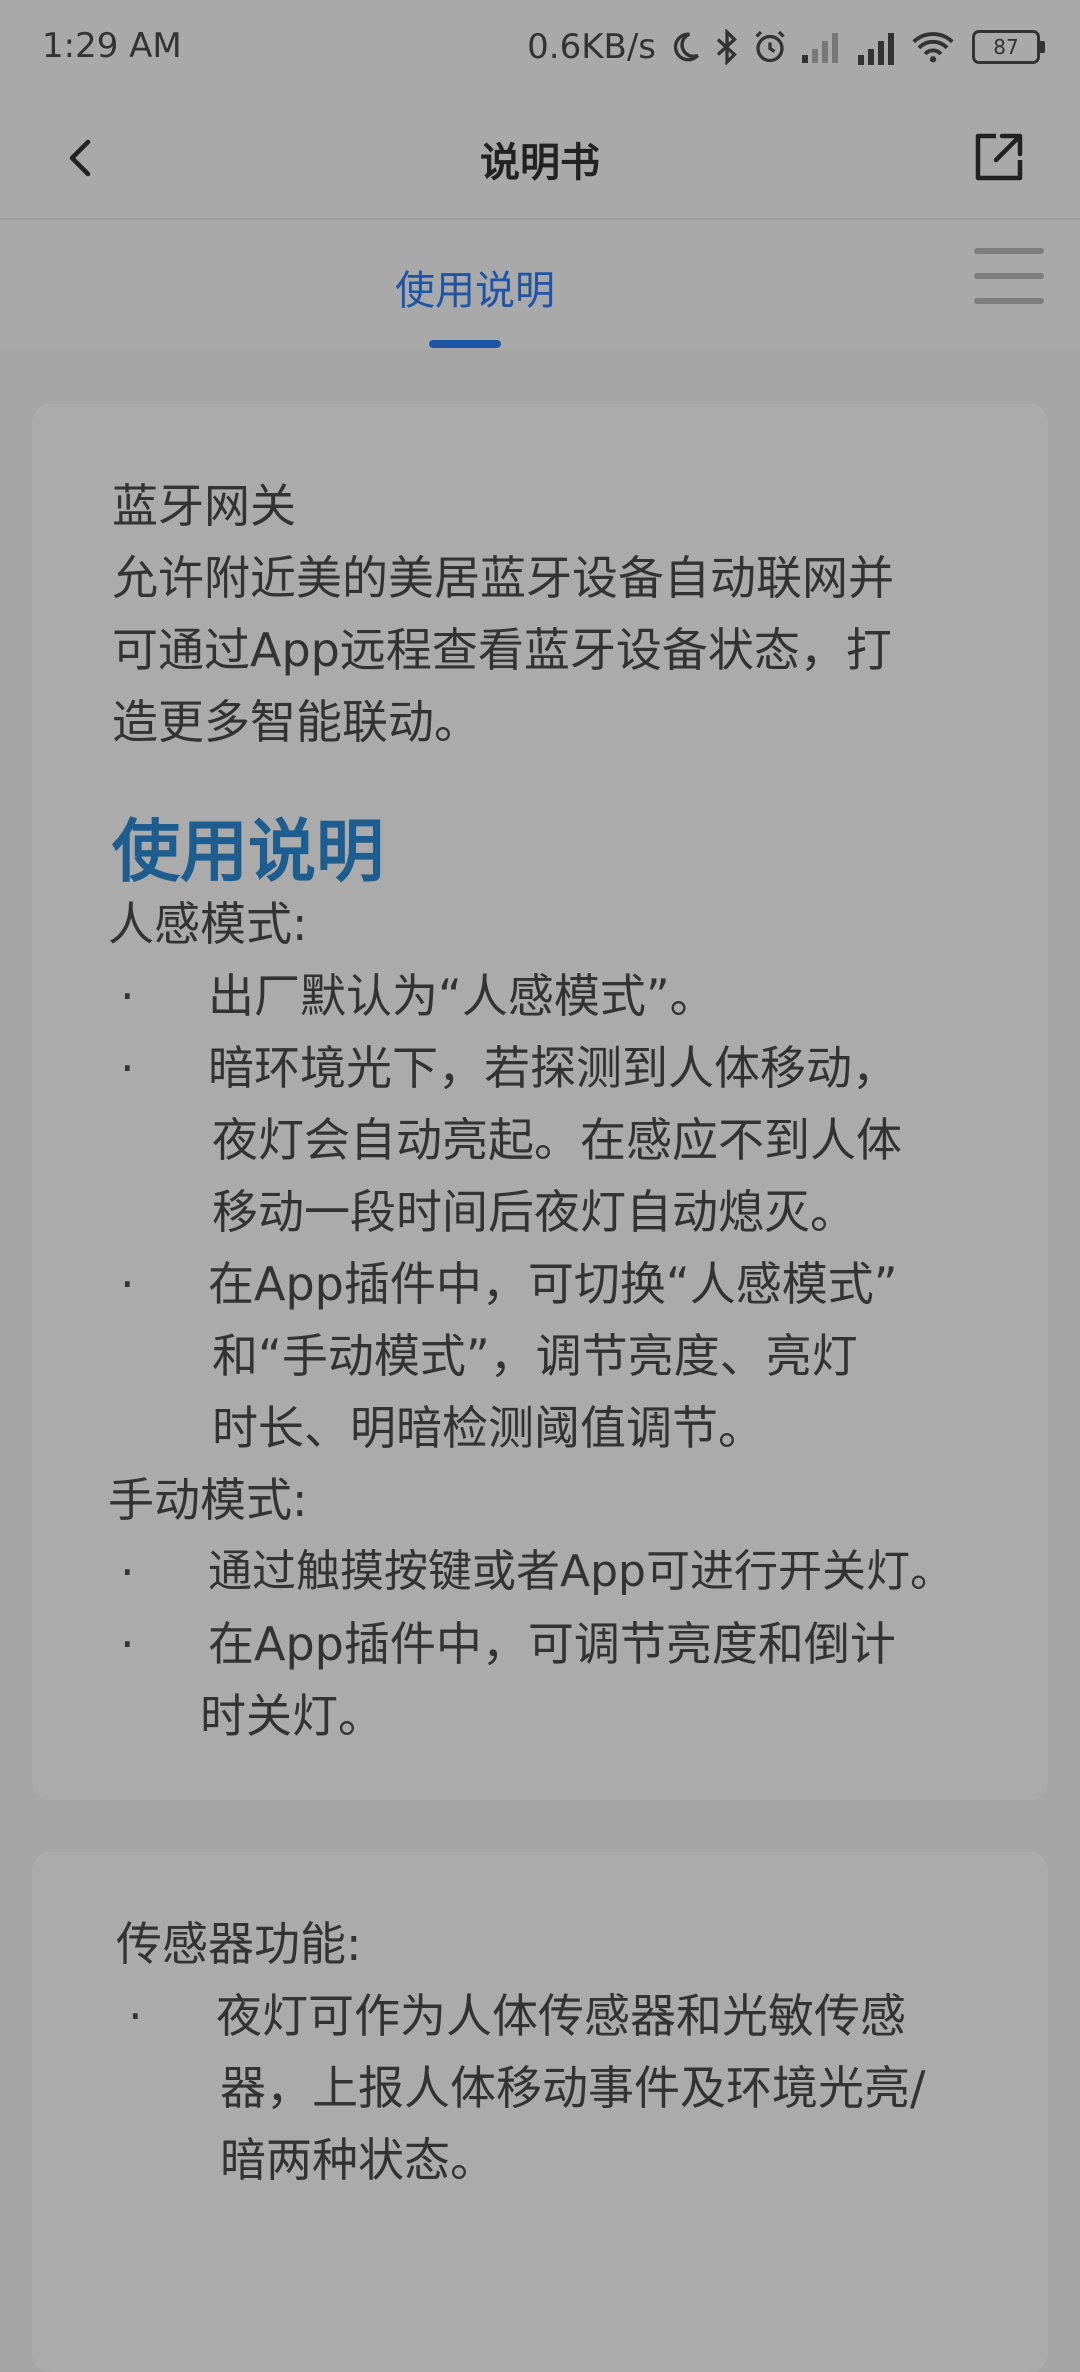 The width and height of the screenshot is (1080, 2372). I want to click on list-item: · 通过触摸按键或者App可进行开关灯。, so click(580, 1572).